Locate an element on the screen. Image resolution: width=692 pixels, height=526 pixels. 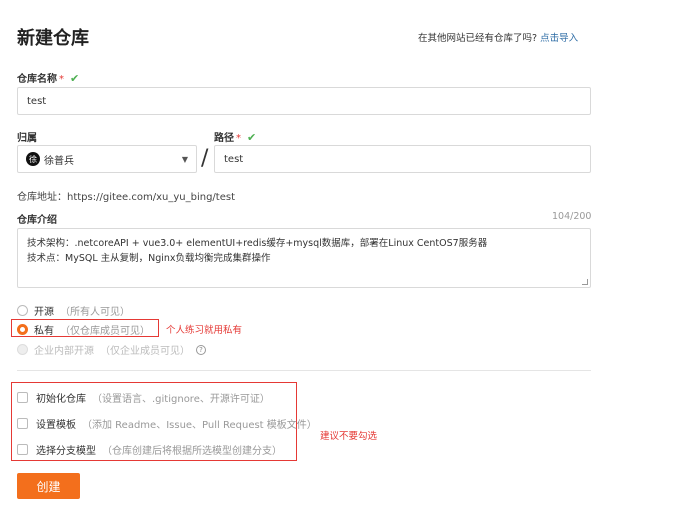
divider is located at coordinates (304, 370).